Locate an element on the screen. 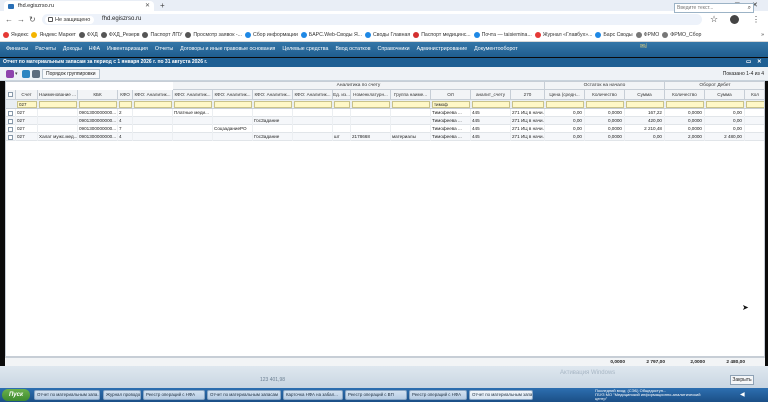  tray-expand-icon: ◀ is located at coordinates (742, 394).